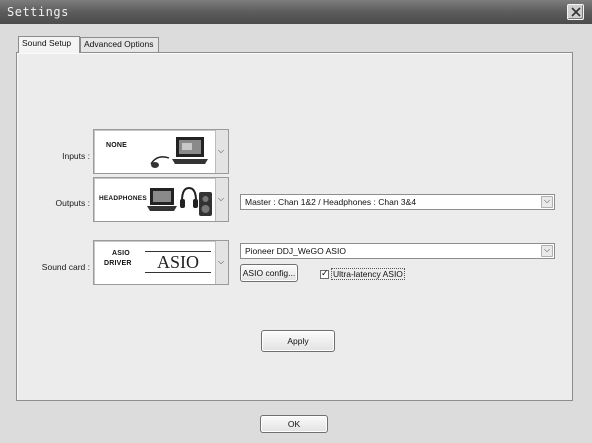  What do you see at coordinates (368, 274) in the screenshot?
I see `ultra-latency-checkbox-label: Ultra-latency ASIO` at bounding box center [368, 274].